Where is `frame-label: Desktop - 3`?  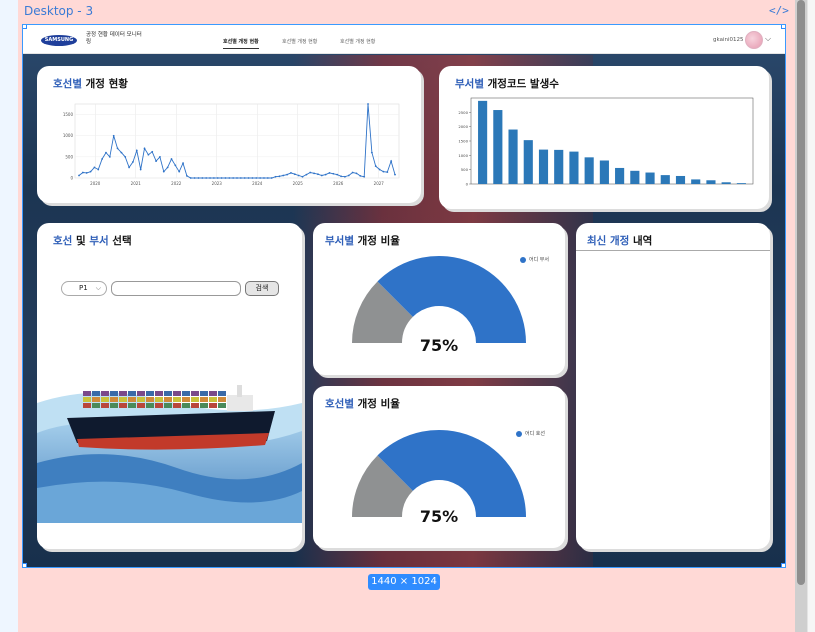
frame-label: Desktop - 3 is located at coordinates (58, 11).